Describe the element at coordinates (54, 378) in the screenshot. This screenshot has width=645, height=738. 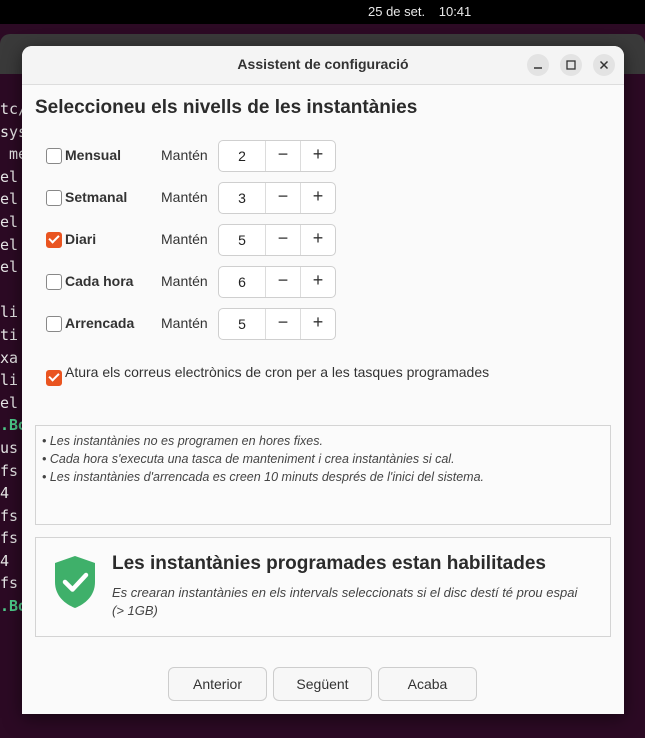
I see `cron-checkbox` at that location.